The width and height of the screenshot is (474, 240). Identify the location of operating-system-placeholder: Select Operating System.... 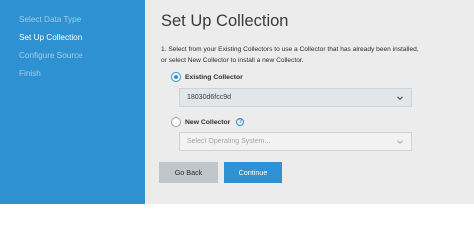
(229, 141).